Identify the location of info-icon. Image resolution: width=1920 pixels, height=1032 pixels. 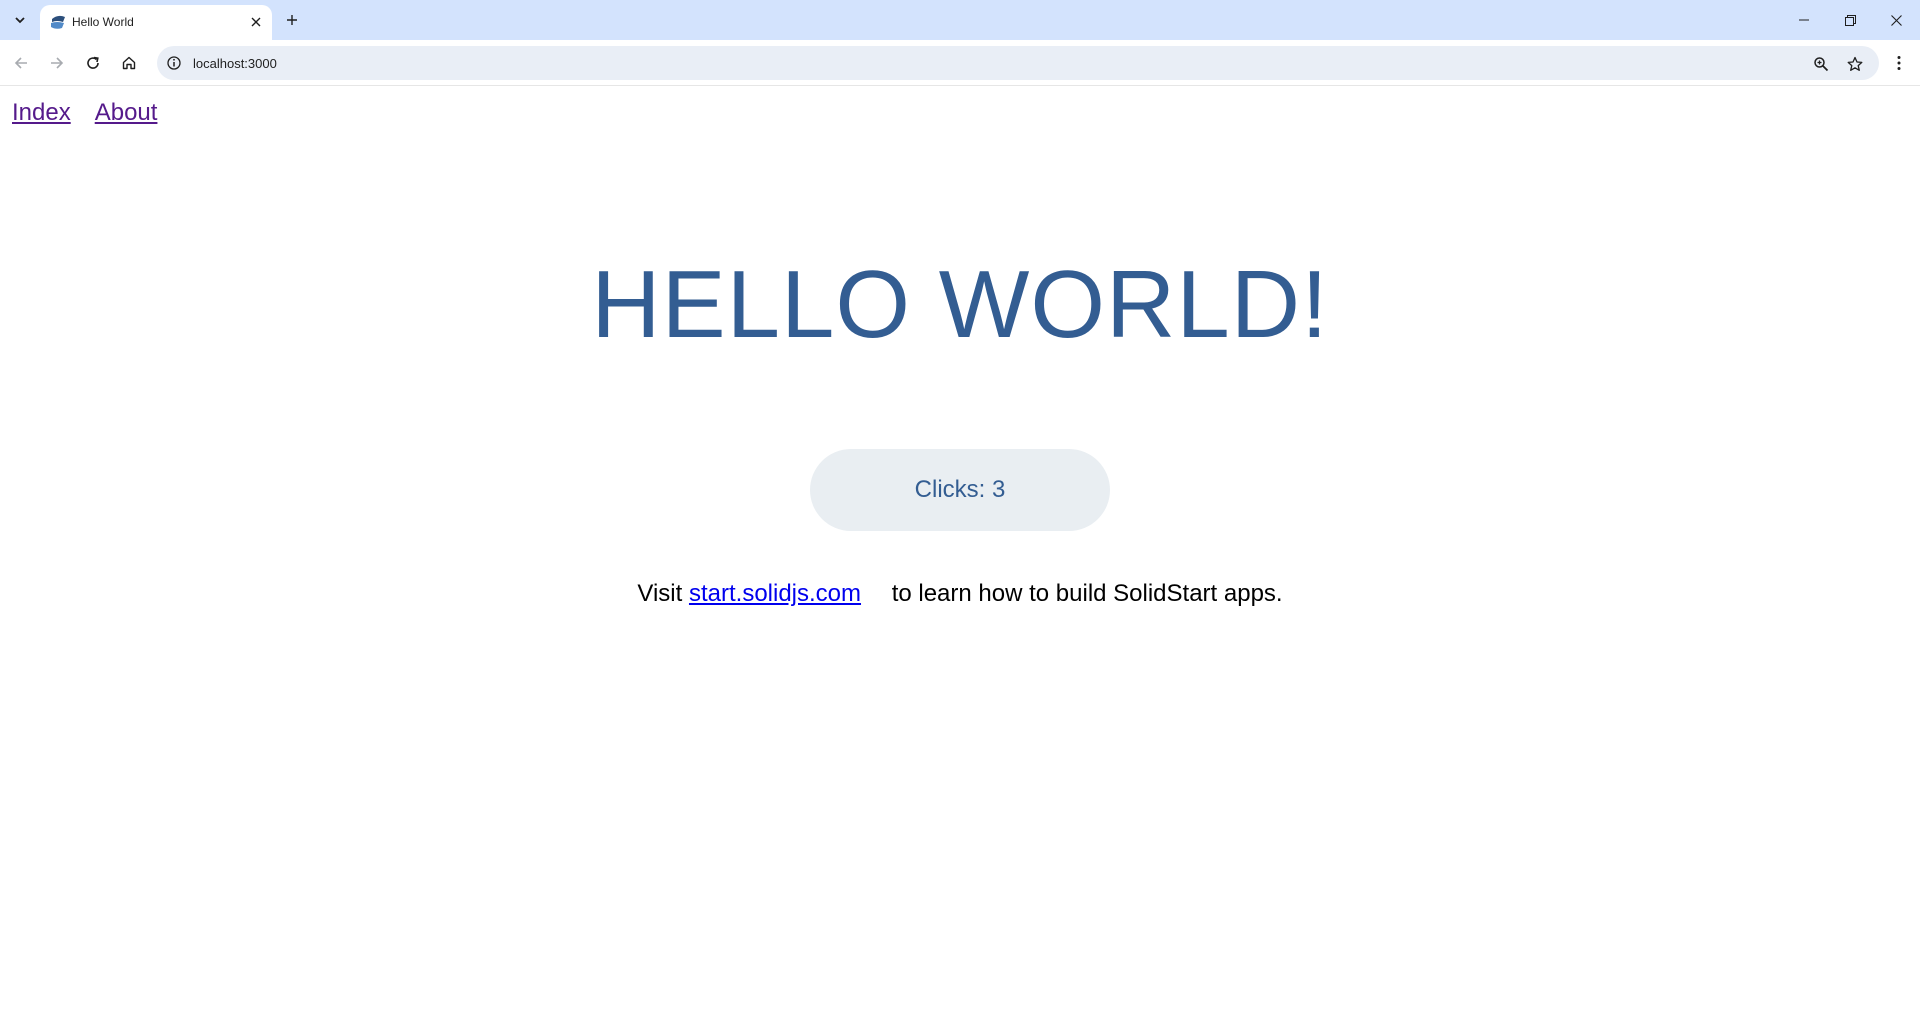
(174, 63).